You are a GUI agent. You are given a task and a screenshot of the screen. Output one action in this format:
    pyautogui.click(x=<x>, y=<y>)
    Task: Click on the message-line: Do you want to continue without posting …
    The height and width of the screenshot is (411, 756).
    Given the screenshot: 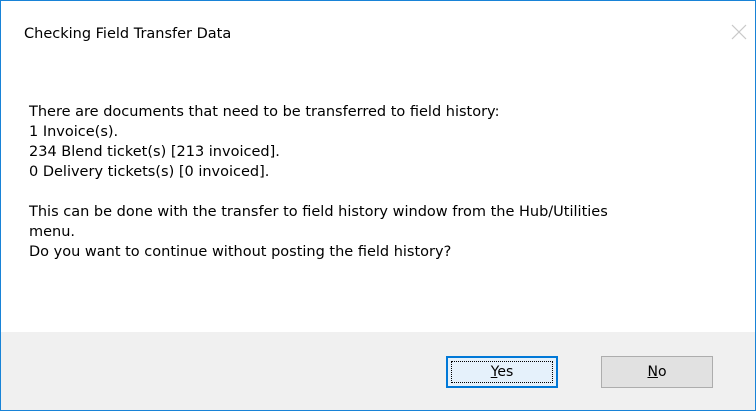 What is the action you would take?
    pyautogui.click(x=240, y=252)
    